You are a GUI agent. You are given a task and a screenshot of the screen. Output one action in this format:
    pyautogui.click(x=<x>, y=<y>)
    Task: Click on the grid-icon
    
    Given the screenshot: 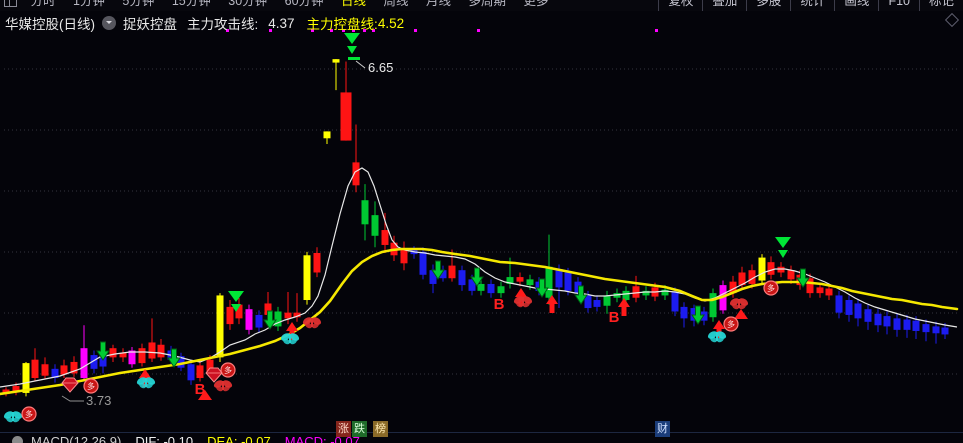 What is the action you would take?
    pyautogui.click(x=10, y=3)
    